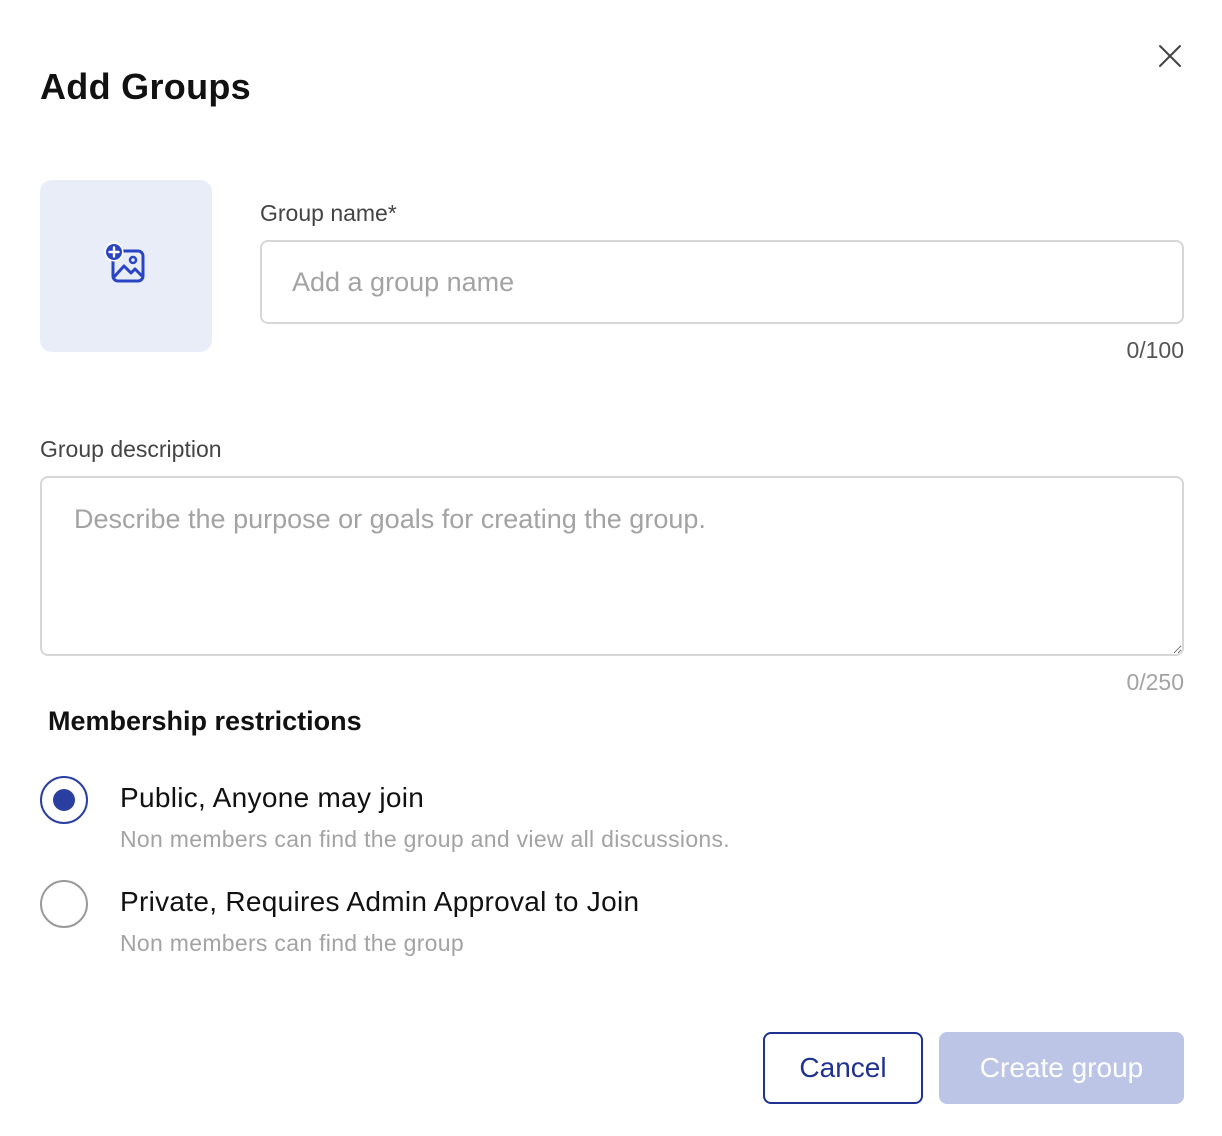 Image resolution: width=1222 pixels, height=1136 pixels. Describe the element at coordinates (292, 943) in the screenshot. I see `radio-description-private: Non members can find the group` at that location.